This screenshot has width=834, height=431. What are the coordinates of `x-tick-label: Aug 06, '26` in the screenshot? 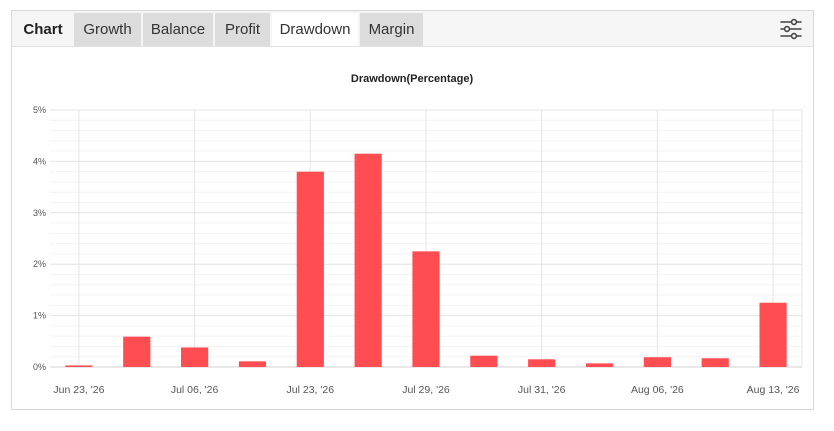 It's located at (657, 390).